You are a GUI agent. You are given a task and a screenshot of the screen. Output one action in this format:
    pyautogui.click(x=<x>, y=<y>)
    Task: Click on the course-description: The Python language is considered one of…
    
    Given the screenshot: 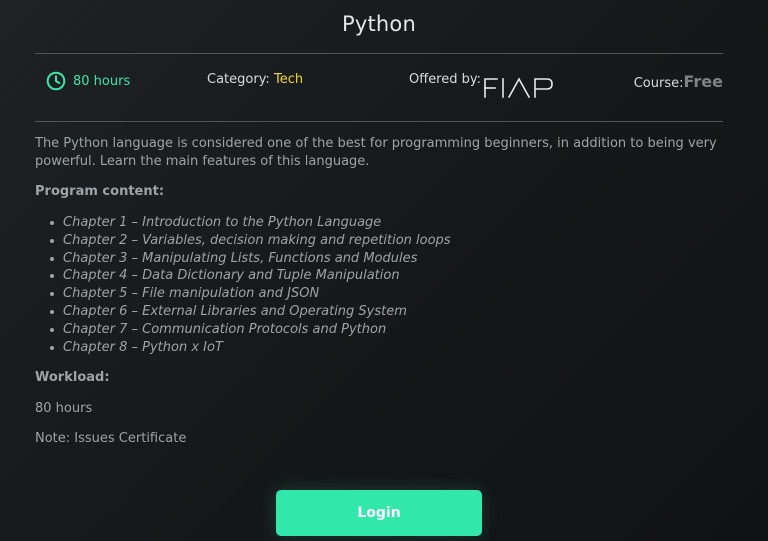 What is the action you would take?
    pyautogui.click(x=376, y=152)
    